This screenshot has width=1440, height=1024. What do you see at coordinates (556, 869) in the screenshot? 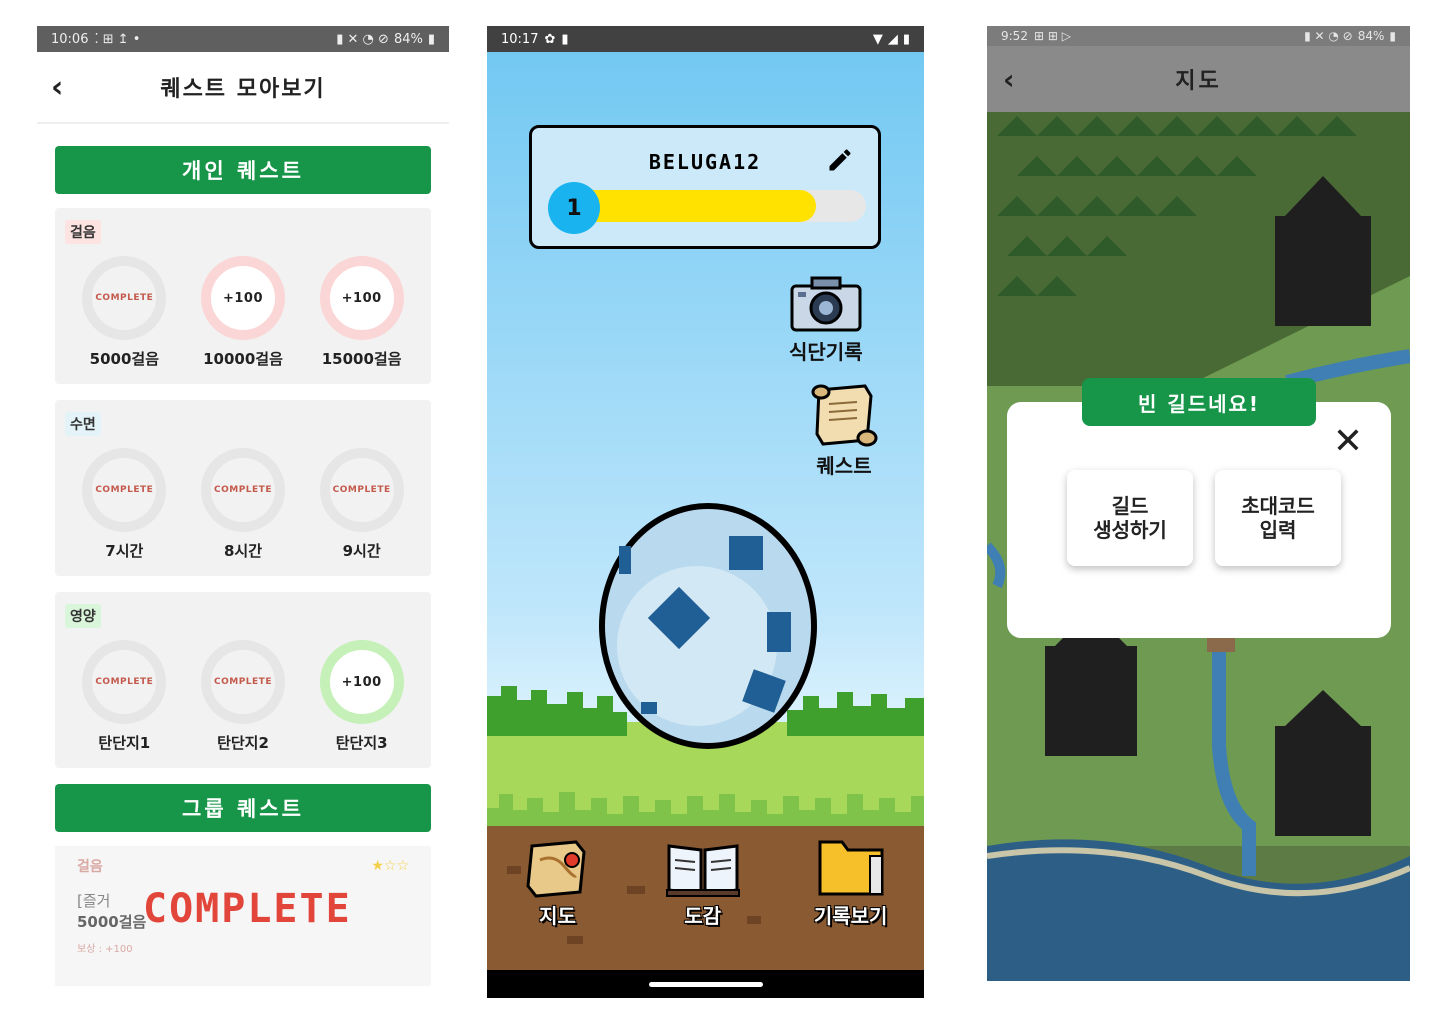
I see `map-scroll-icon` at bounding box center [556, 869].